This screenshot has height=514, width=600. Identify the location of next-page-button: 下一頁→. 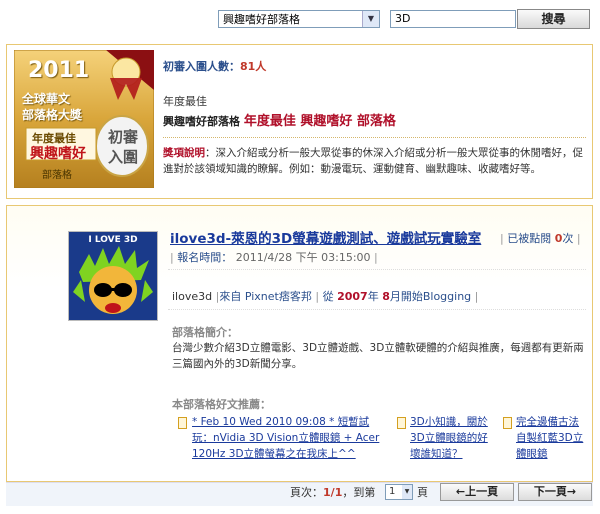
(555, 492).